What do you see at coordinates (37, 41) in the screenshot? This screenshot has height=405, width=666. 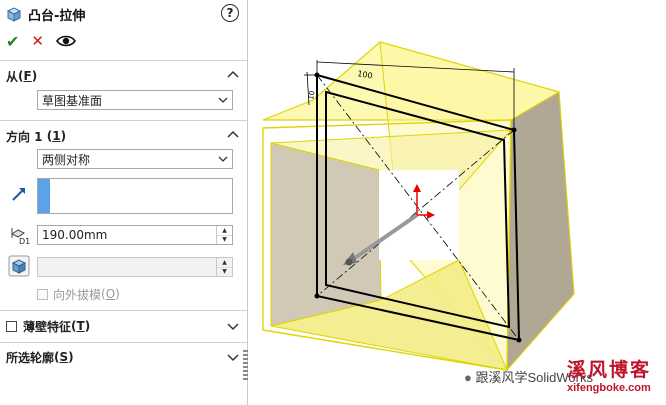 I see `cancel-button: ✕` at bounding box center [37, 41].